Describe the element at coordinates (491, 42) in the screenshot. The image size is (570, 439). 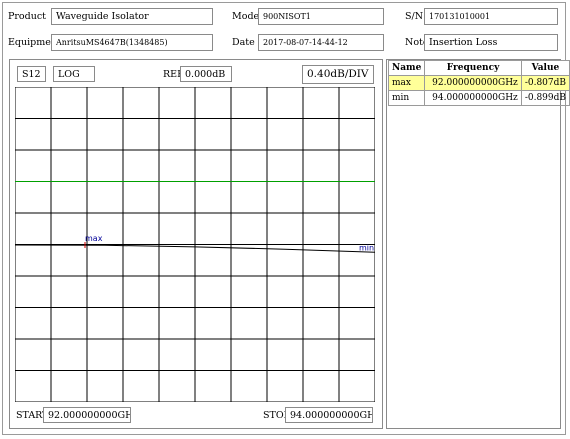
I see `note-field: Insertion Loss` at that location.